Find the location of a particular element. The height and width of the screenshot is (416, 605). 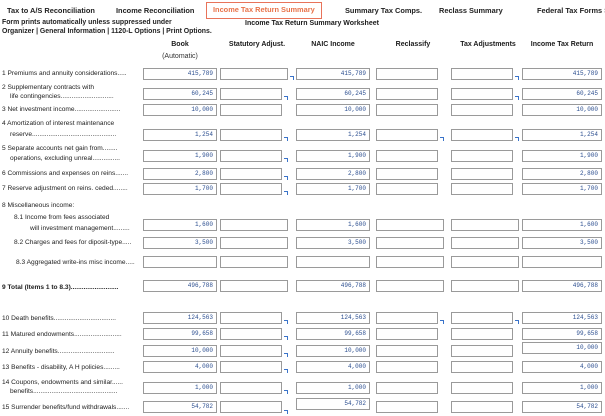

cell-itr-disability-benefits: 4,000 is located at coordinates (562, 367).